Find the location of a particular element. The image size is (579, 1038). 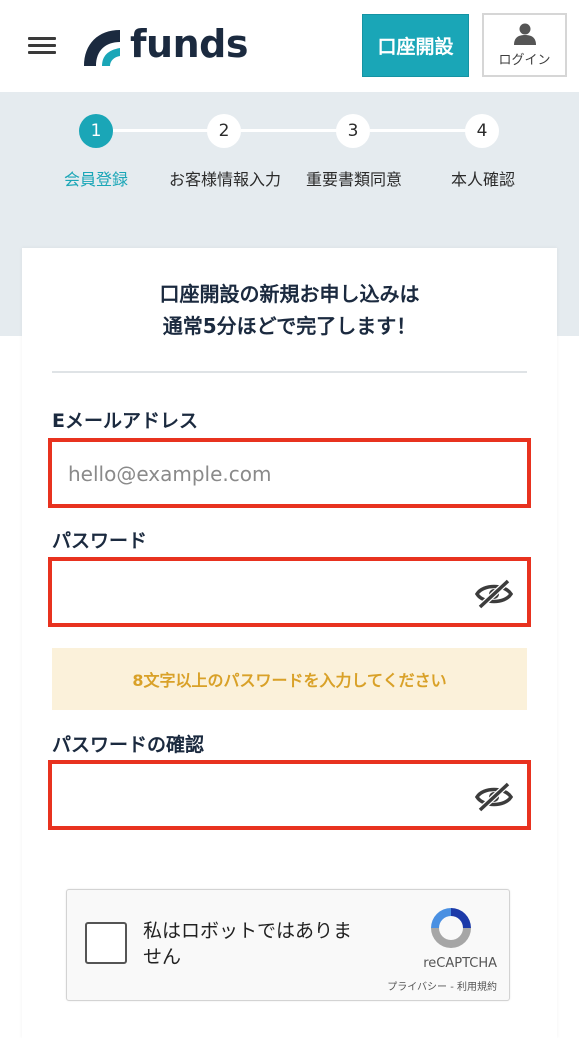

password-label: パスワード is located at coordinates (100, 541).